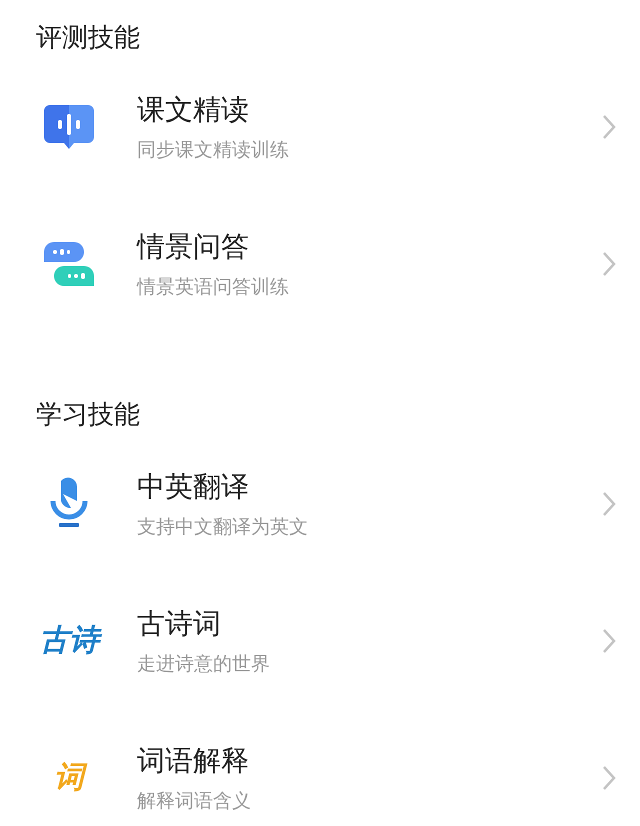 This screenshot has width=640, height=826. I want to click on section-title: 评测技能, so click(88, 38).